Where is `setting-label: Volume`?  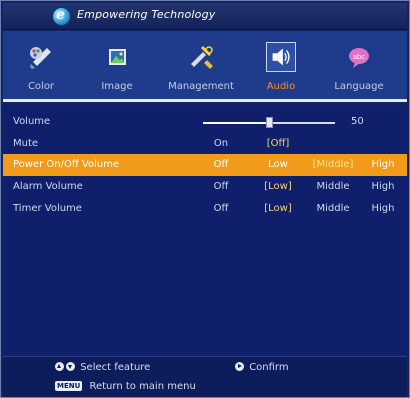 setting-label: Volume is located at coordinates (32, 121).